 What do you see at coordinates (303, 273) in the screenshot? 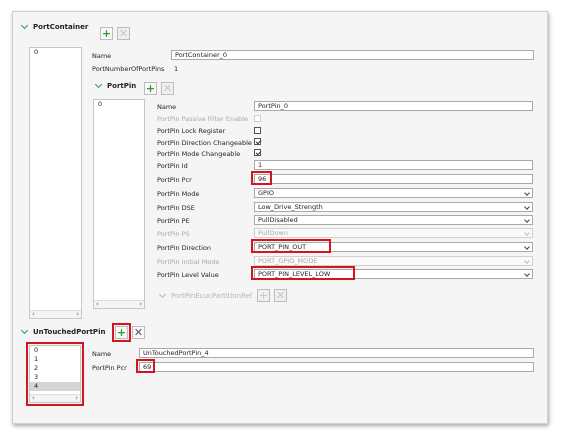
I see `level-value-highlight` at bounding box center [303, 273].